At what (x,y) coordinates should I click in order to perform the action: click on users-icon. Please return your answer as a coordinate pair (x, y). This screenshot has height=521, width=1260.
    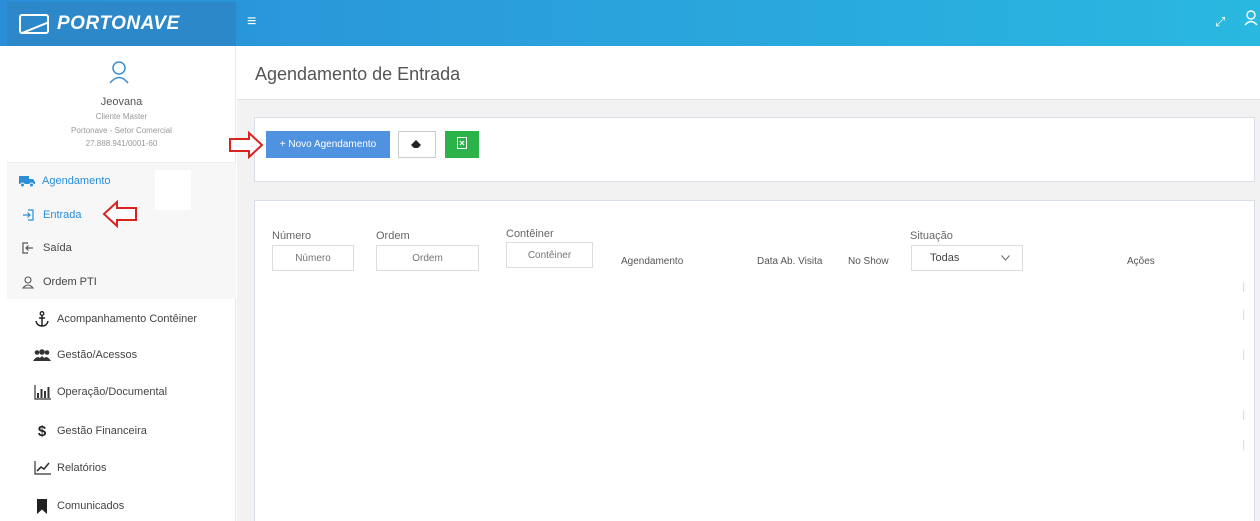
    Looking at the image, I should click on (42, 355).